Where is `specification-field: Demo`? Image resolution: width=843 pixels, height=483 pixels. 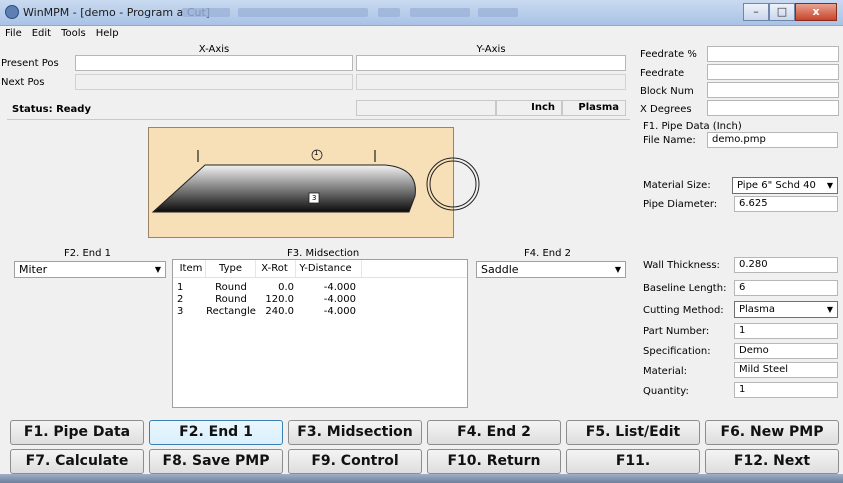
specification-field: Demo is located at coordinates (786, 351).